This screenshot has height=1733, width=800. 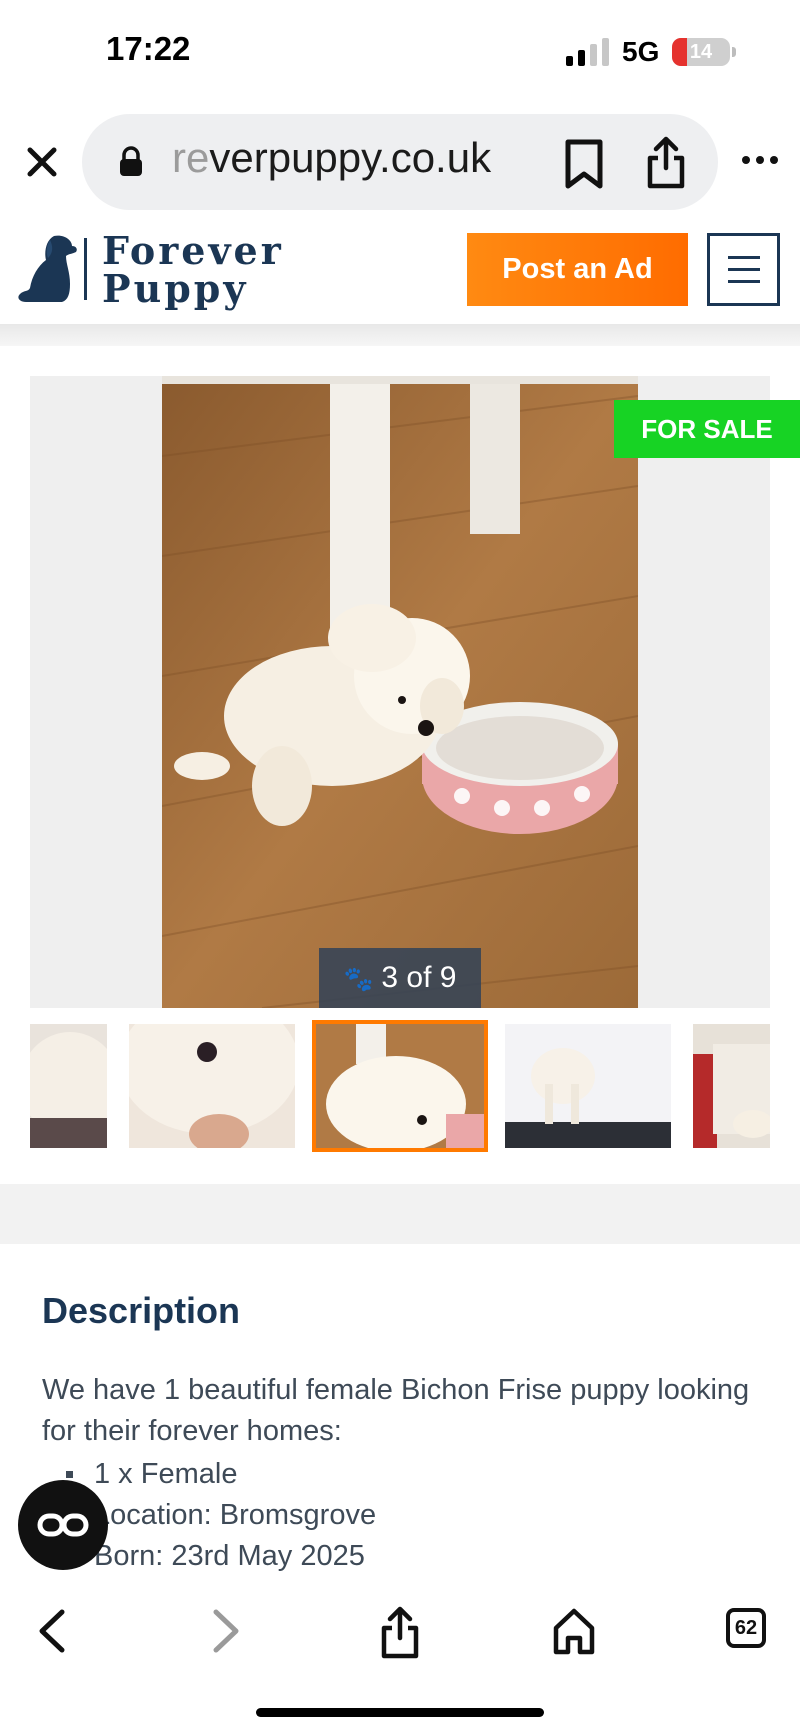 I want to click on battery-tip, so click(x=734, y=52).